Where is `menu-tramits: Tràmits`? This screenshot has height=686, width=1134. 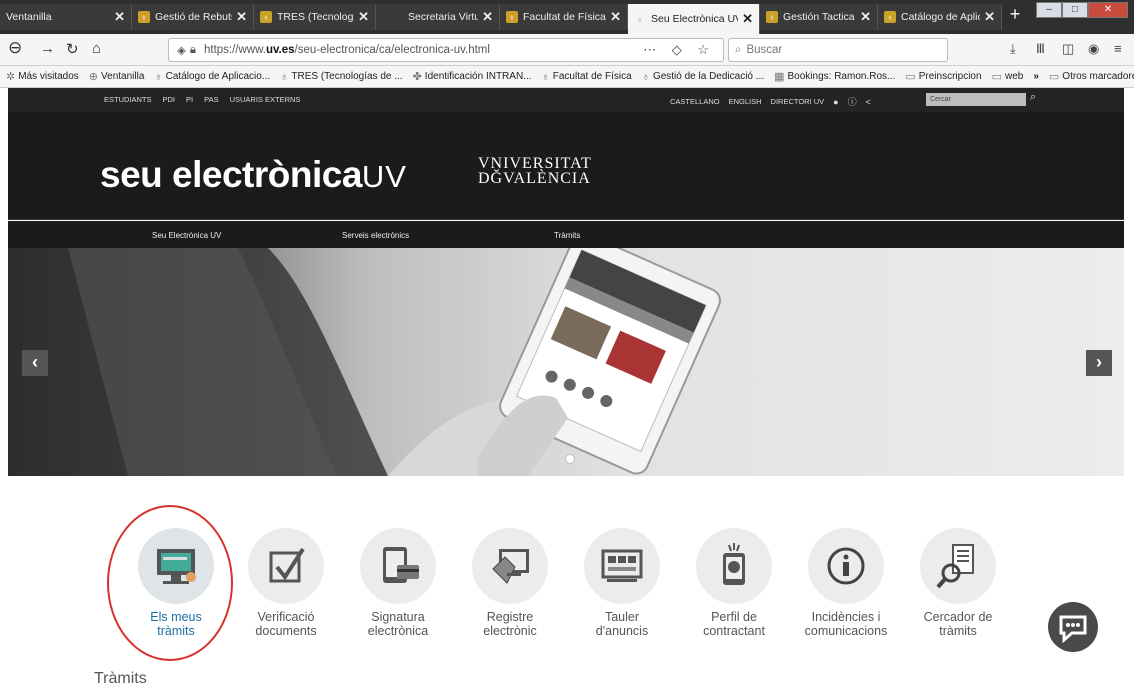 menu-tramits: Tràmits is located at coordinates (567, 235).